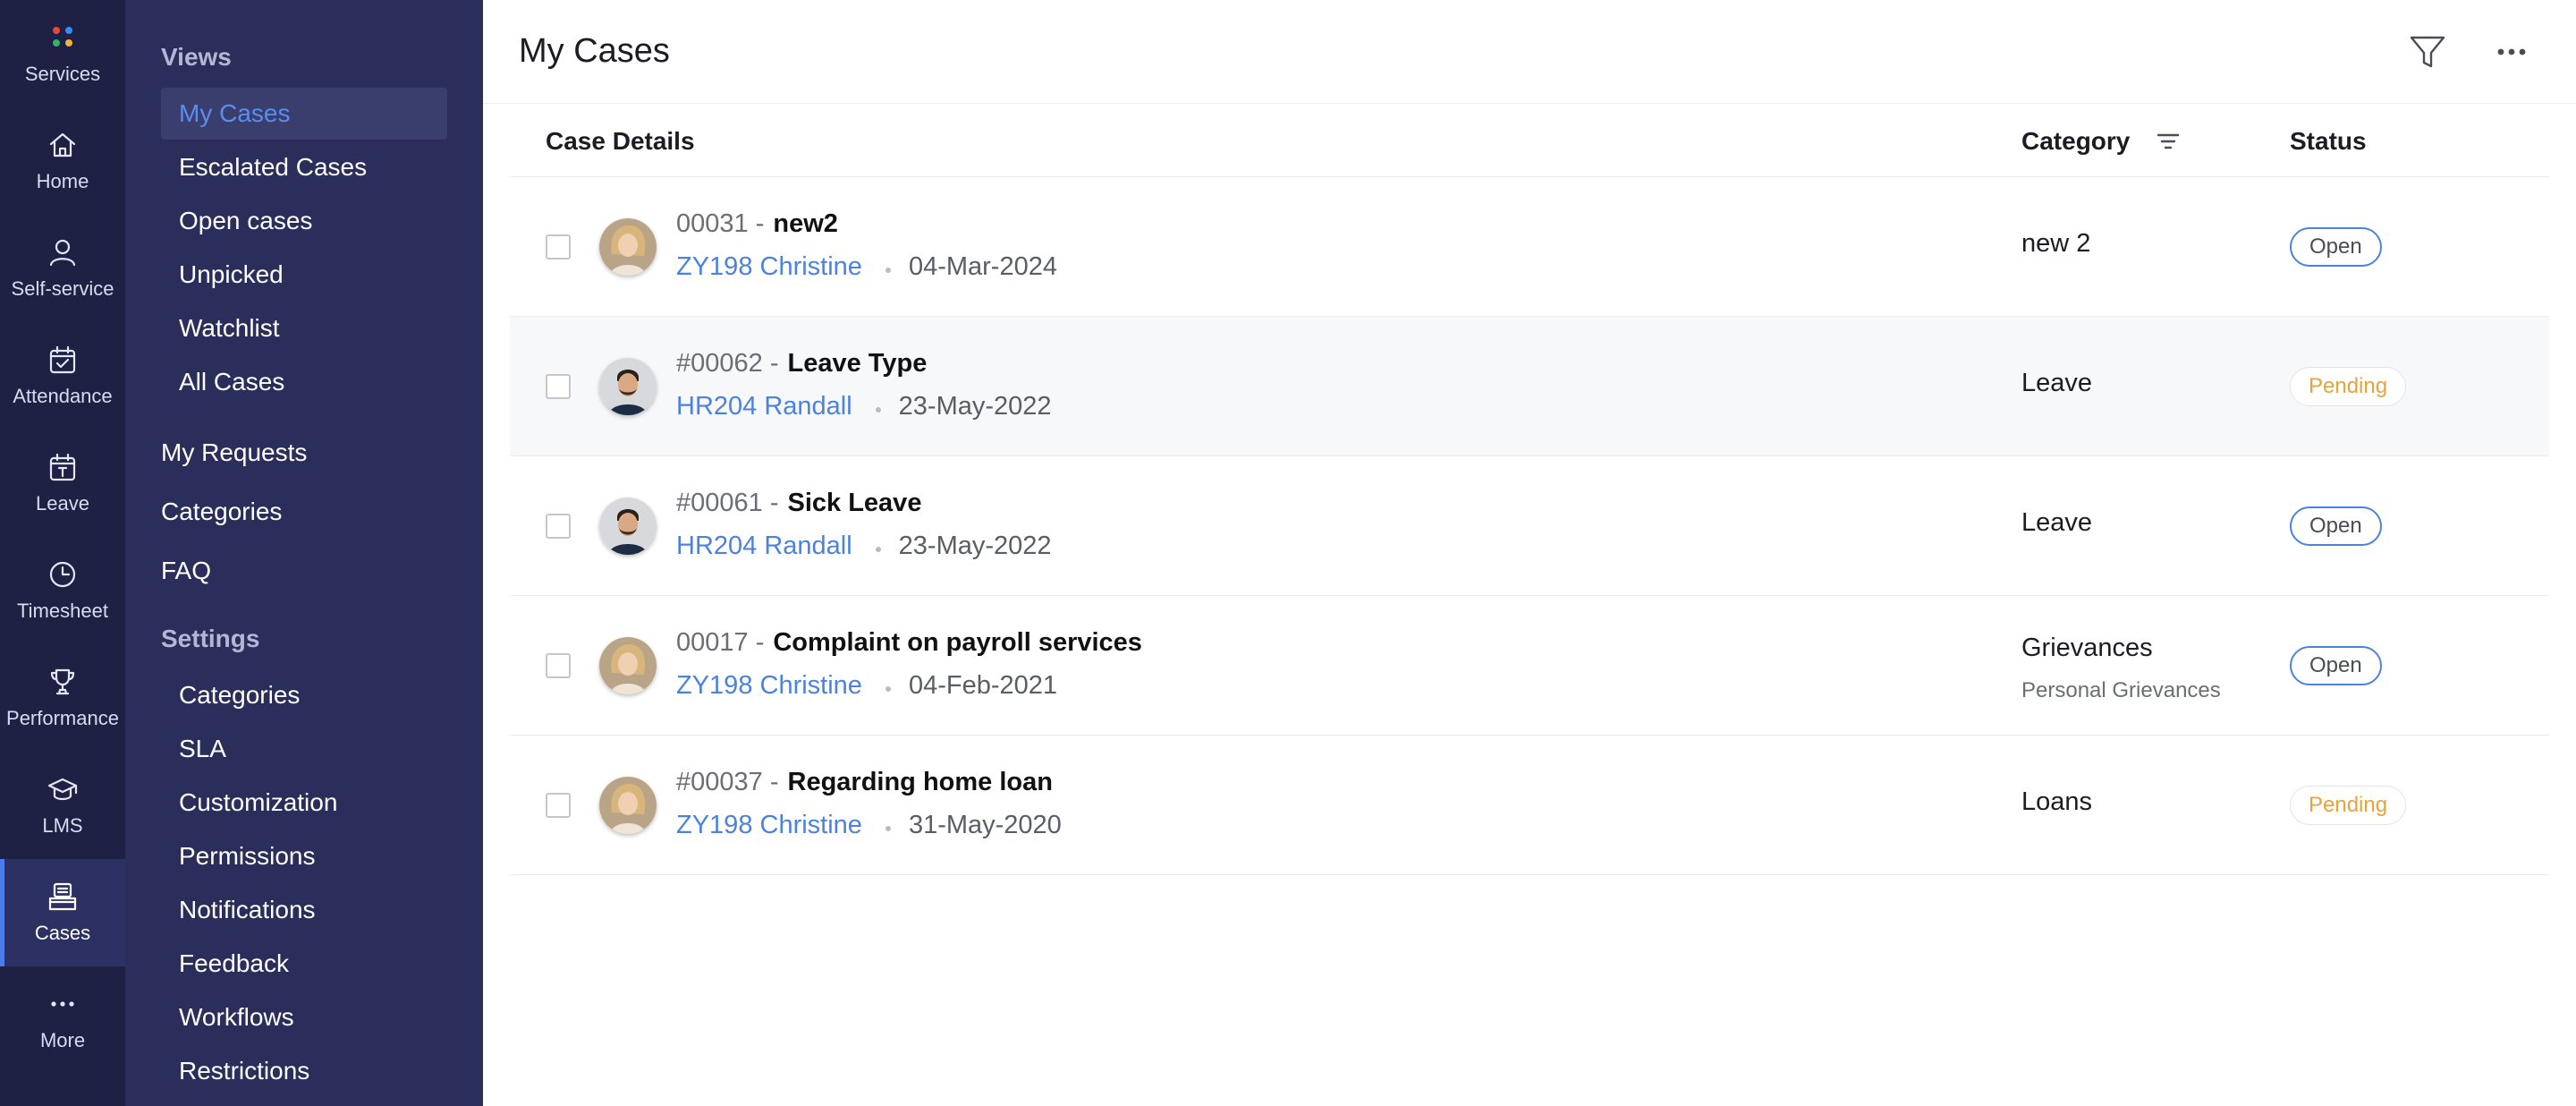 Image resolution: width=2576 pixels, height=1106 pixels. What do you see at coordinates (62, 1040) in the screenshot?
I see `rail-label: More` at bounding box center [62, 1040].